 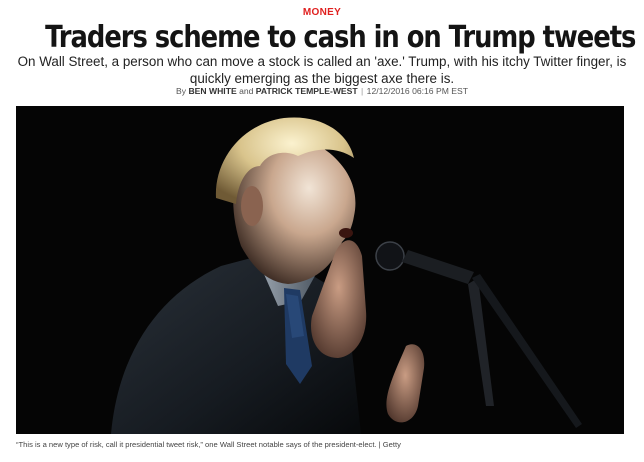 What do you see at coordinates (307, 91) in the screenshot?
I see `author-link-2: PATRICK TEMPLE-WEST` at bounding box center [307, 91].